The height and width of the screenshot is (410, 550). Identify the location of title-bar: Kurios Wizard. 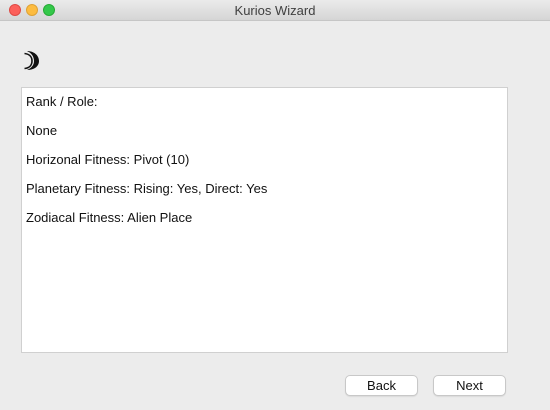
(275, 10).